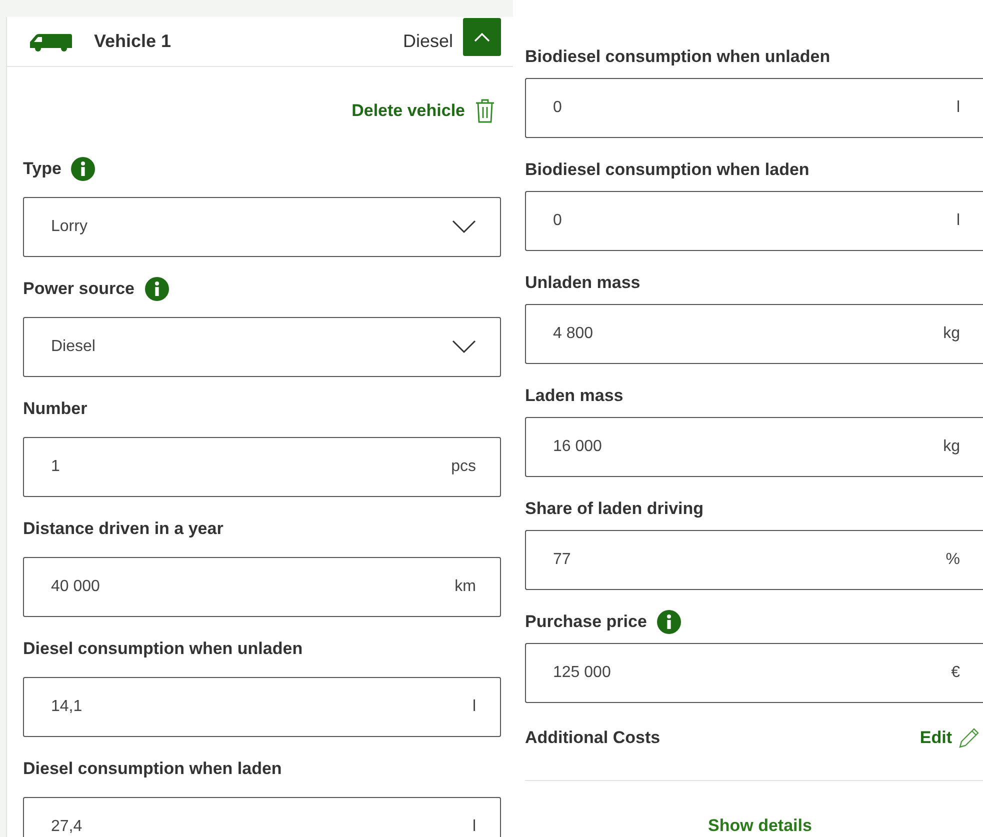  Describe the element at coordinates (936, 738) in the screenshot. I see `edit-link: Edit` at that location.